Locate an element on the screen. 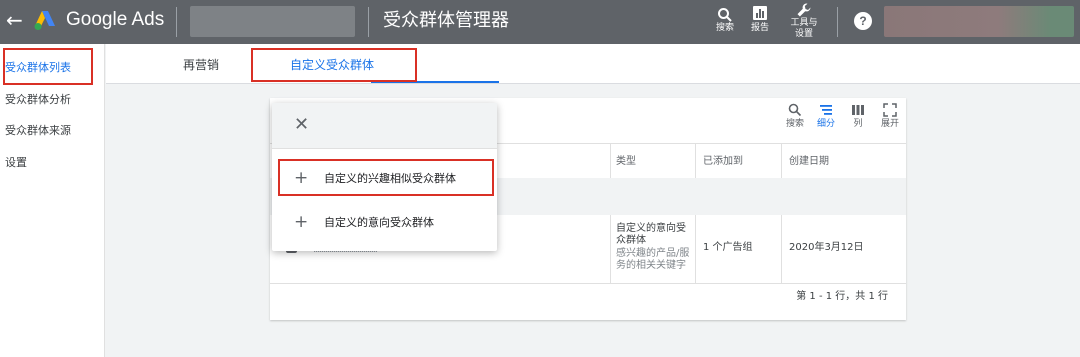 This screenshot has height=357, width=1080. expand-label: 展开 is located at coordinates (889, 124).